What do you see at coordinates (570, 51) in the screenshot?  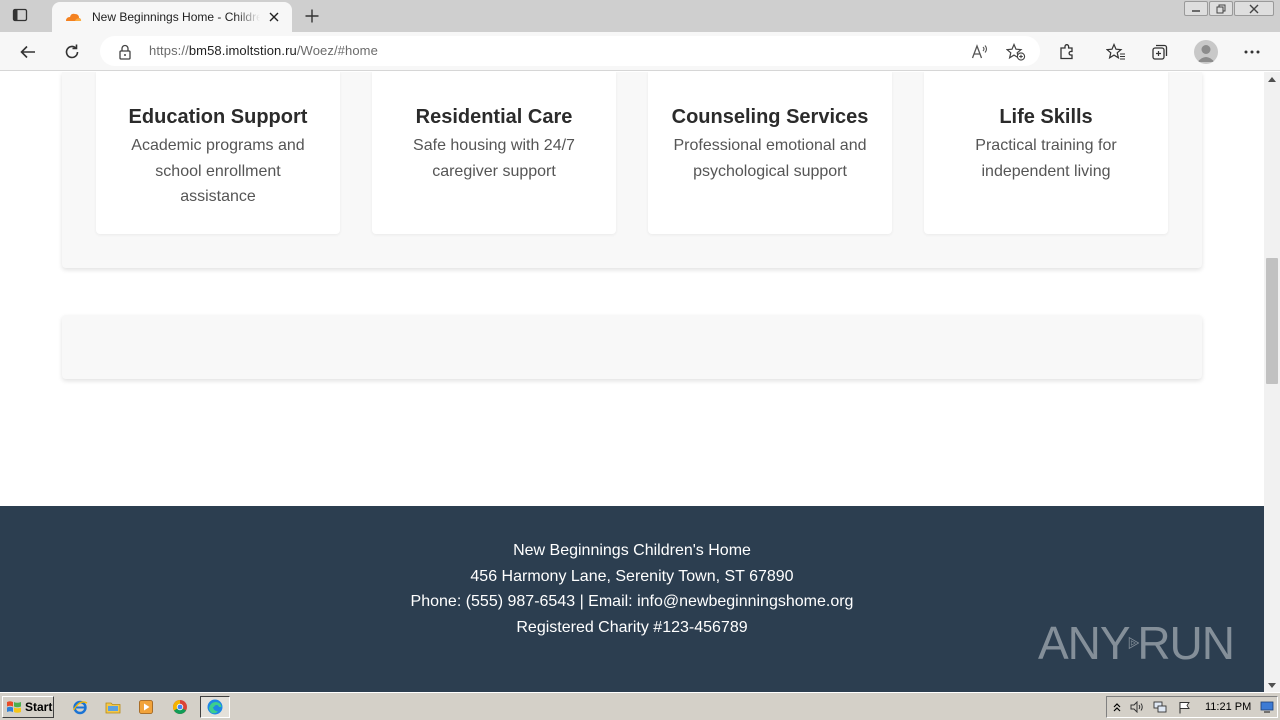 I see `address-bar: https://bm58.imoltstion.ru/Woez/#home` at bounding box center [570, 51].